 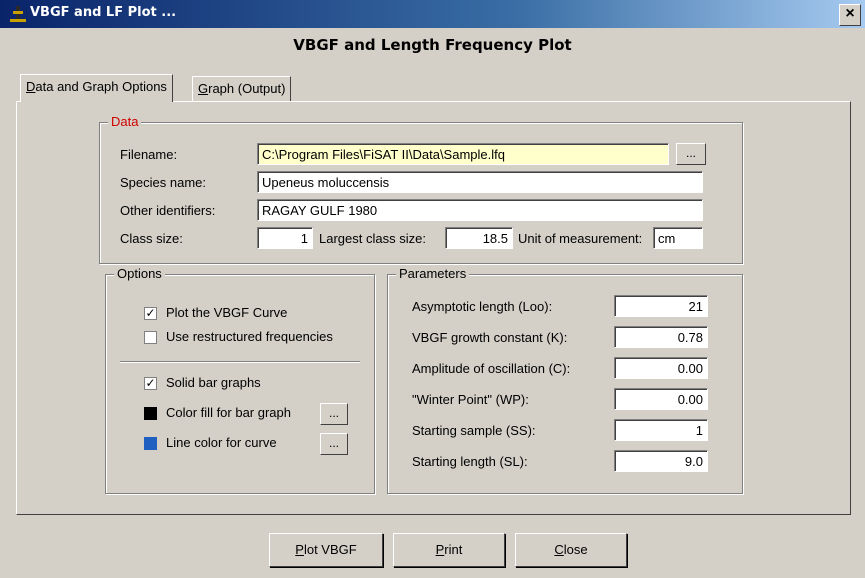 What do you see at coordinates (661, 399) in the screenshot?
I see `param-field-wp: 0.00` at bounding box center [661, 399].